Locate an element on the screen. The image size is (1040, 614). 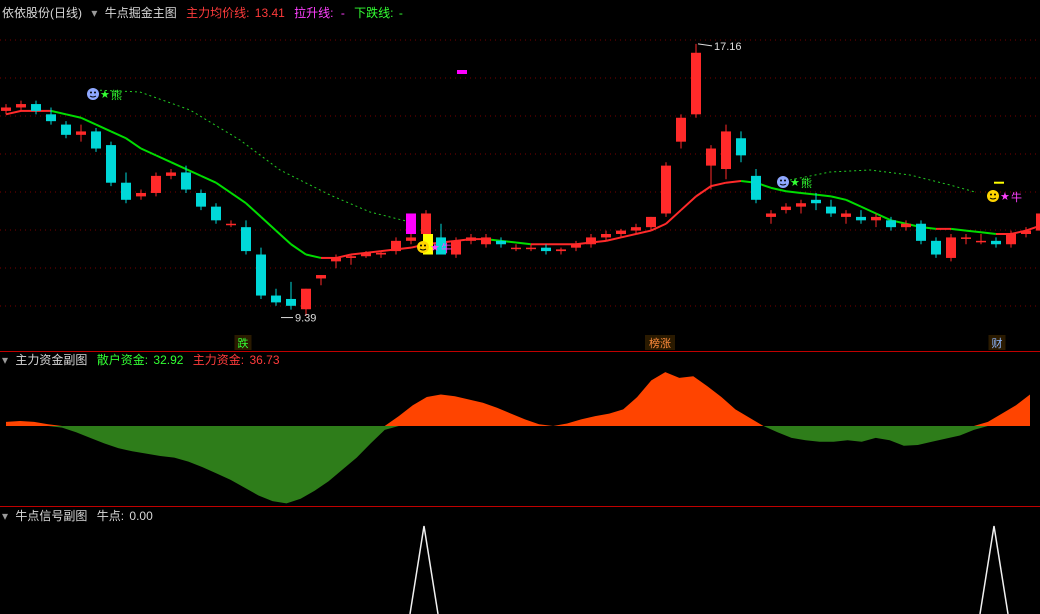
high-marker-label: 17.16 is located at coordinates (728, 47).